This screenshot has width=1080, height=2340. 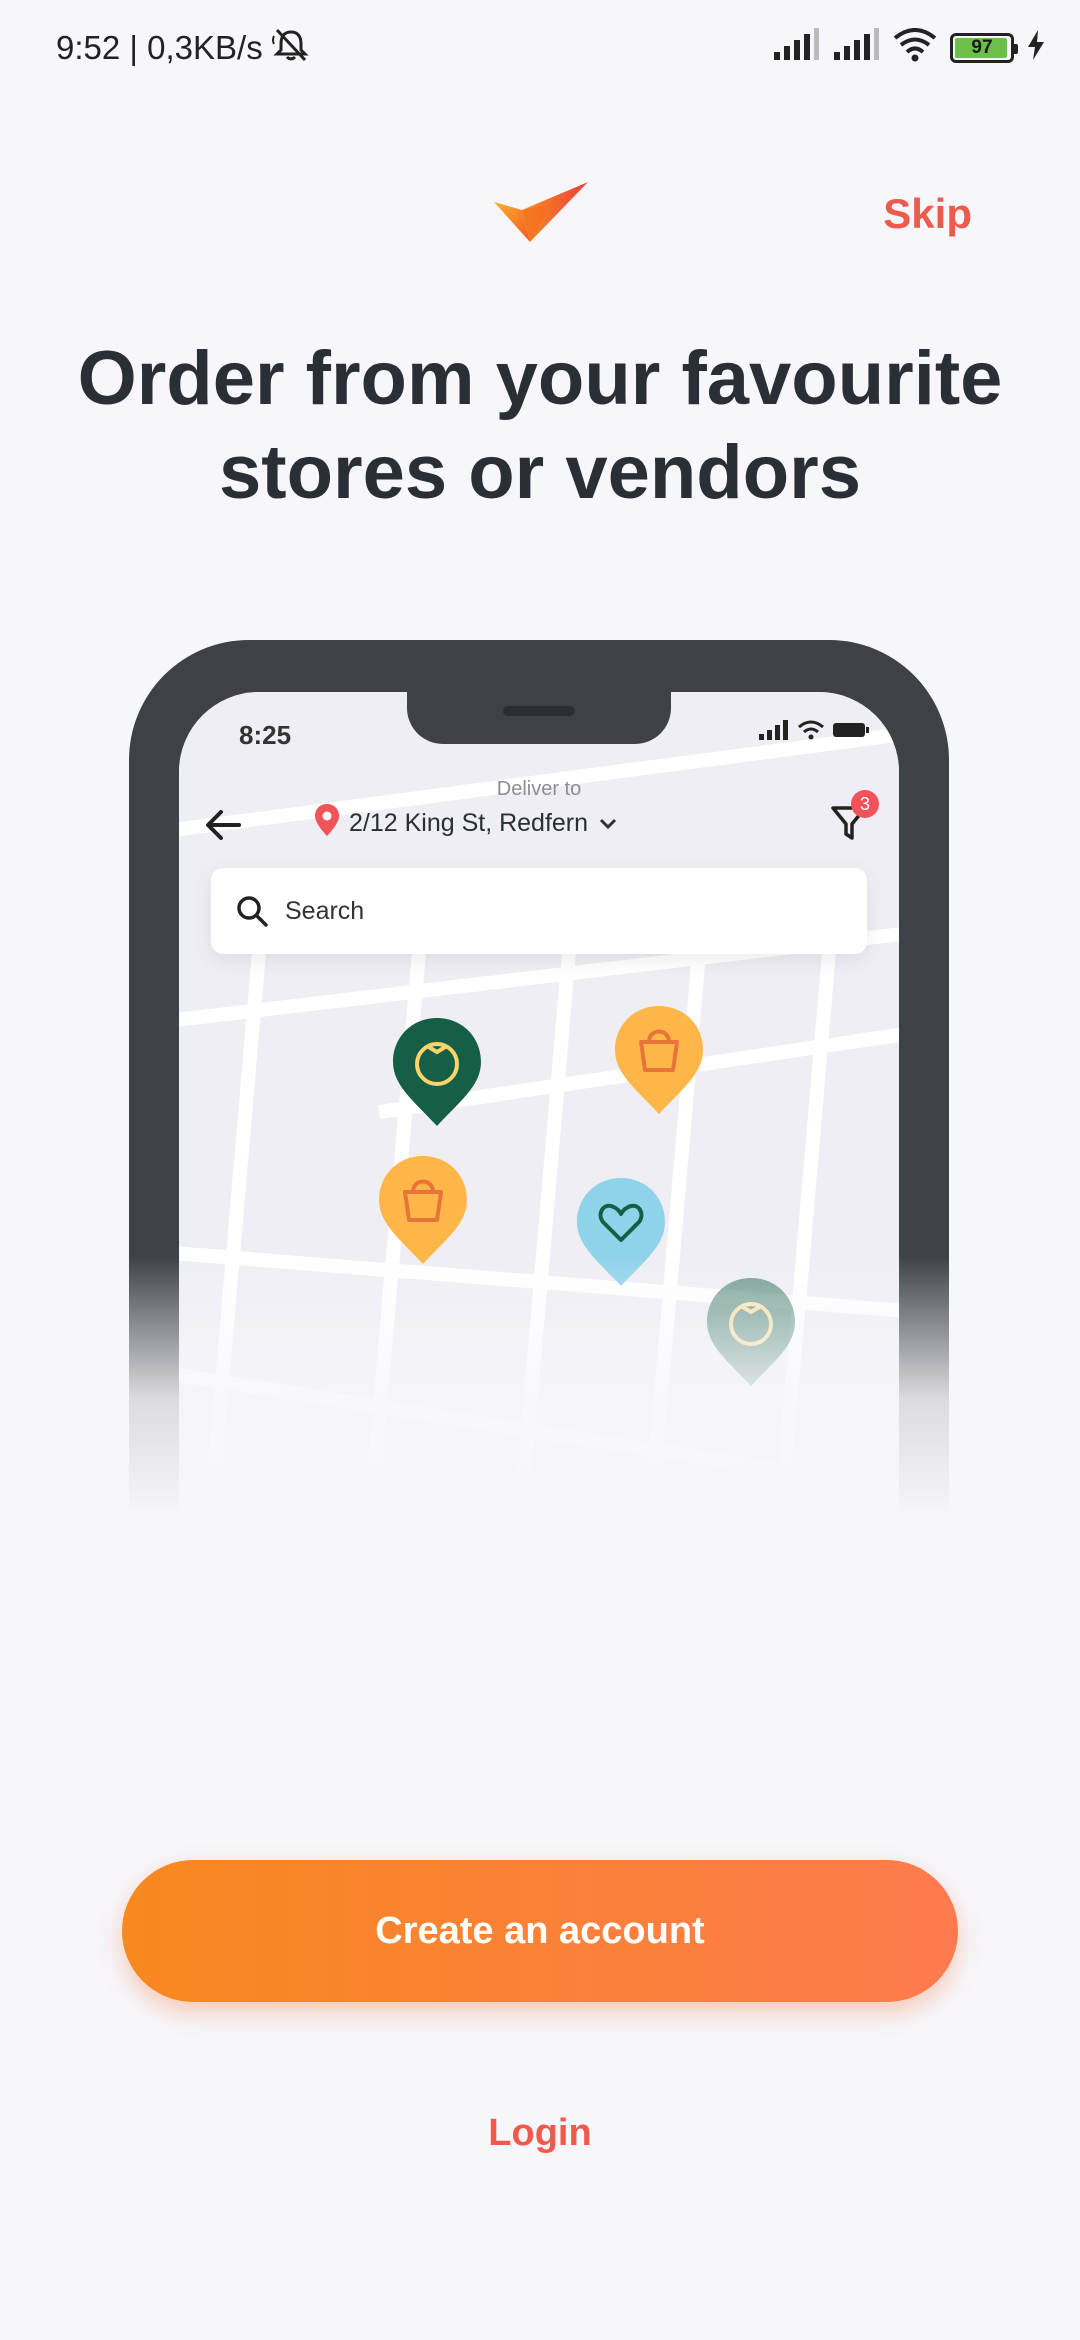 What do you see at coordinates (540, 1386) in the screenshot?
I see `illustration-fade` at bounding box center [540, 1386].